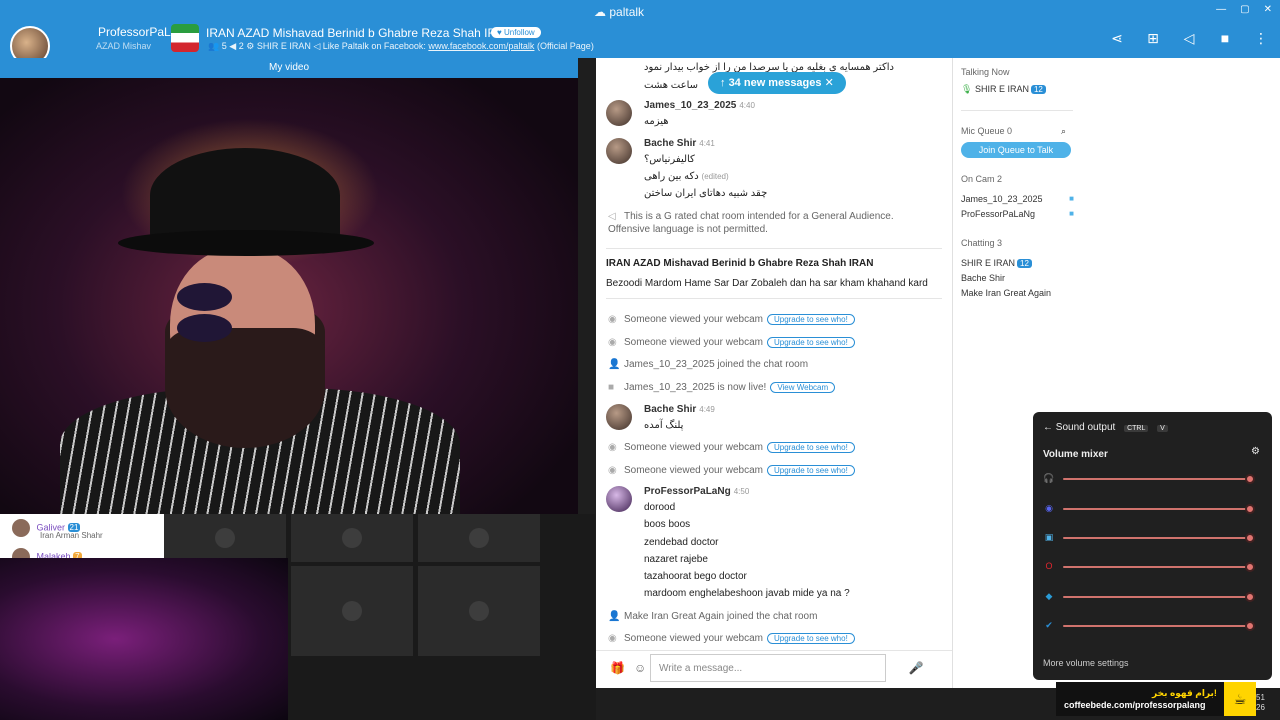 The width and height of the screenshot is (1280, 720). Describe the element at coordinates (242, 312) in the screenshot. I see `video-person-glasses` at that location.